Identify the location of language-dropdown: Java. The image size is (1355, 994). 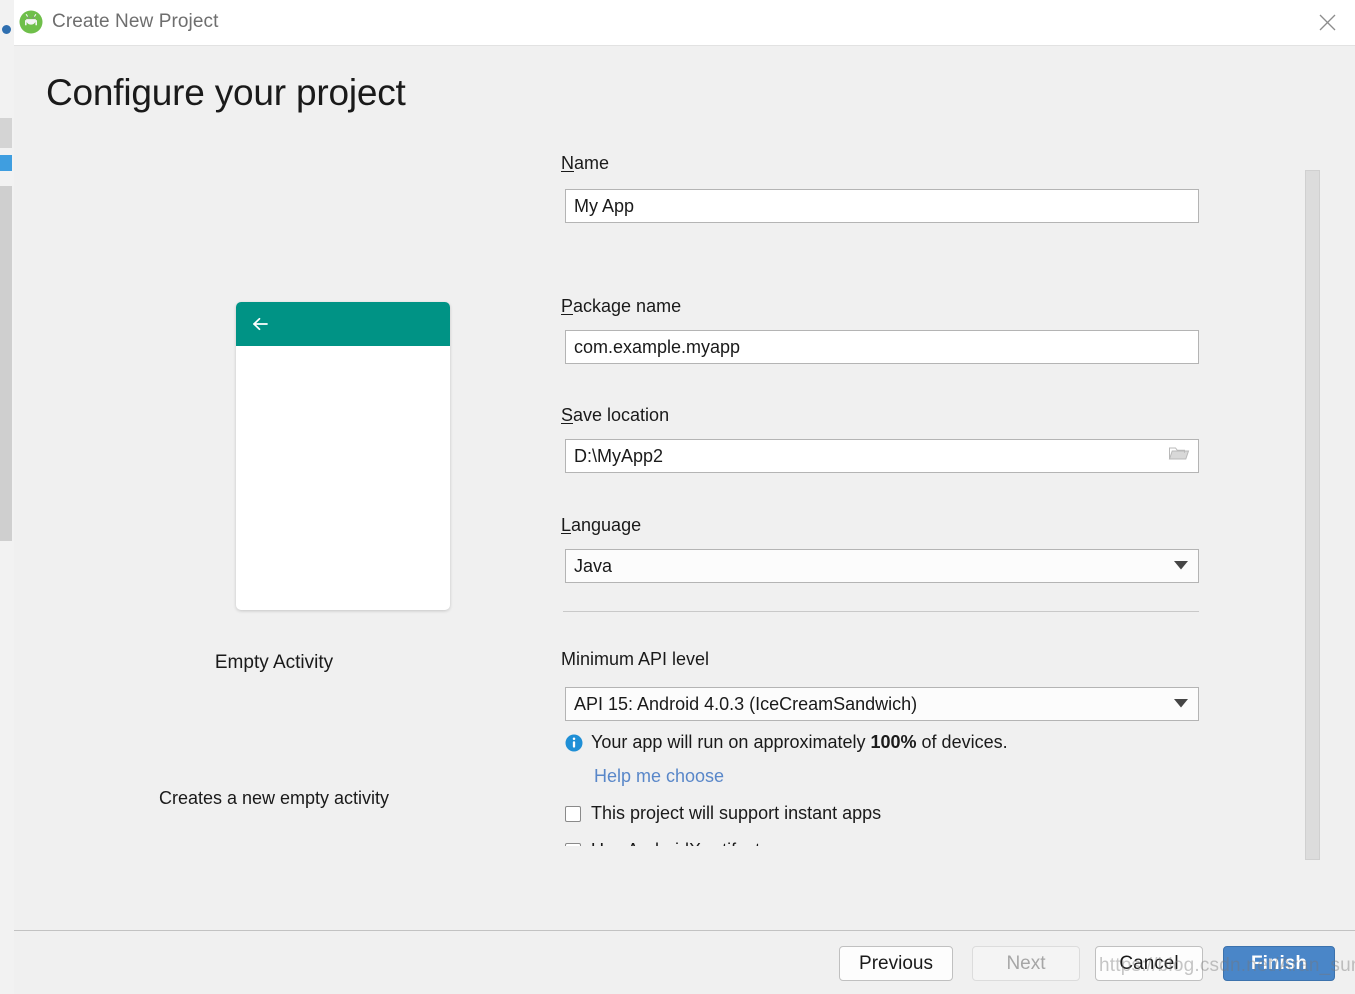
(882, 566).